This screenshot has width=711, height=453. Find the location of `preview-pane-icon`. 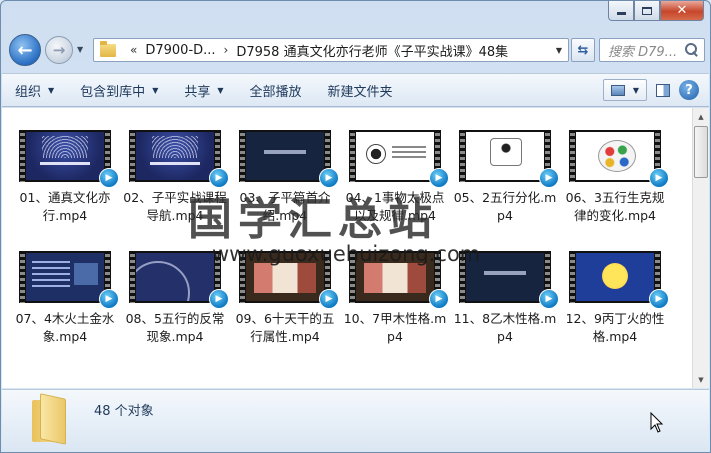

preview-pane-icon is located at coordinates (663, 90).